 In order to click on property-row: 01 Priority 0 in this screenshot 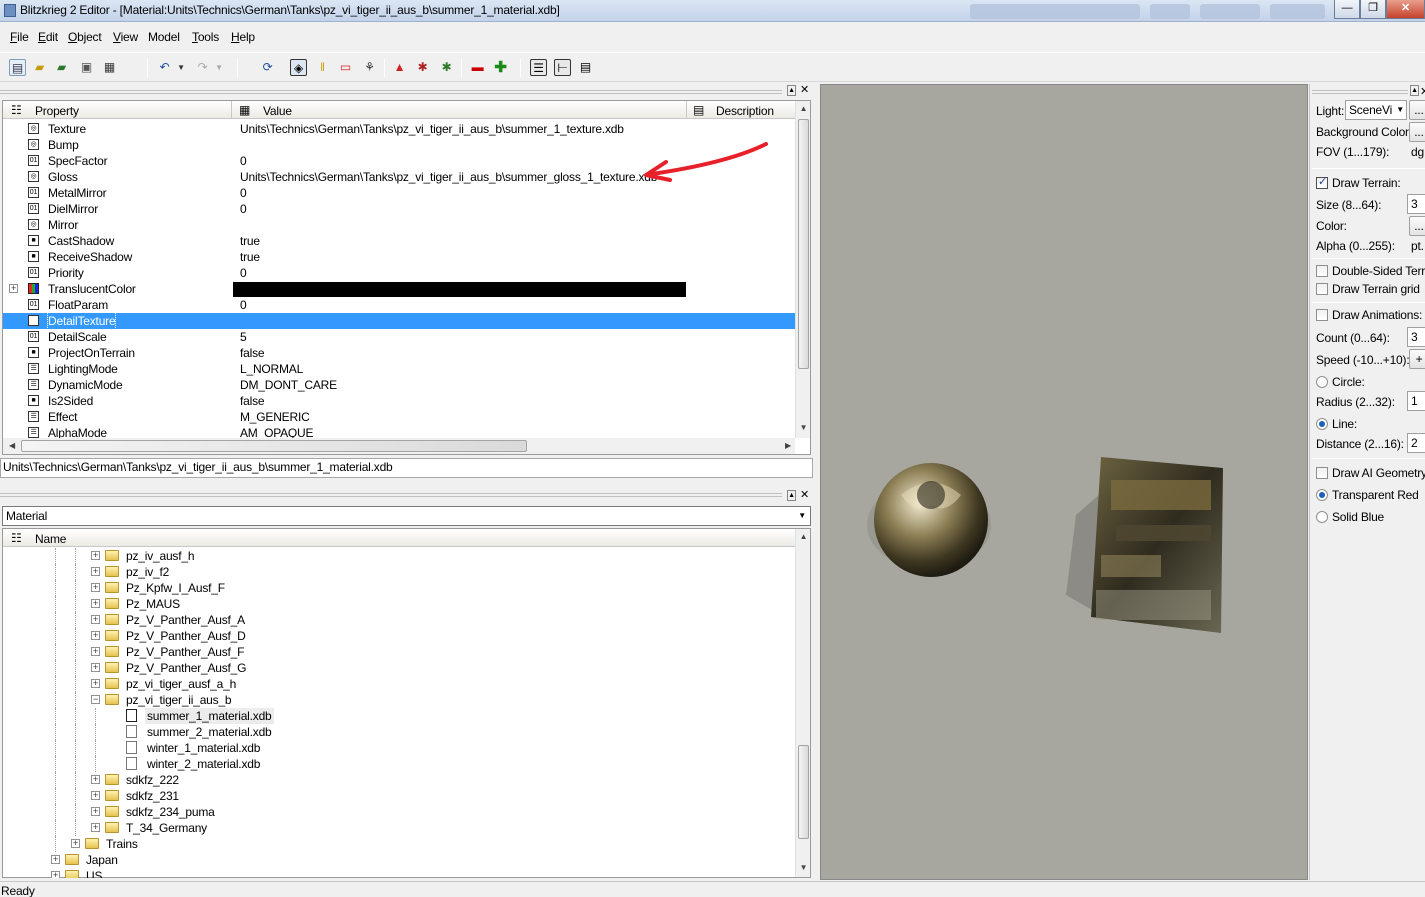, I will do `click(399, 273)`.